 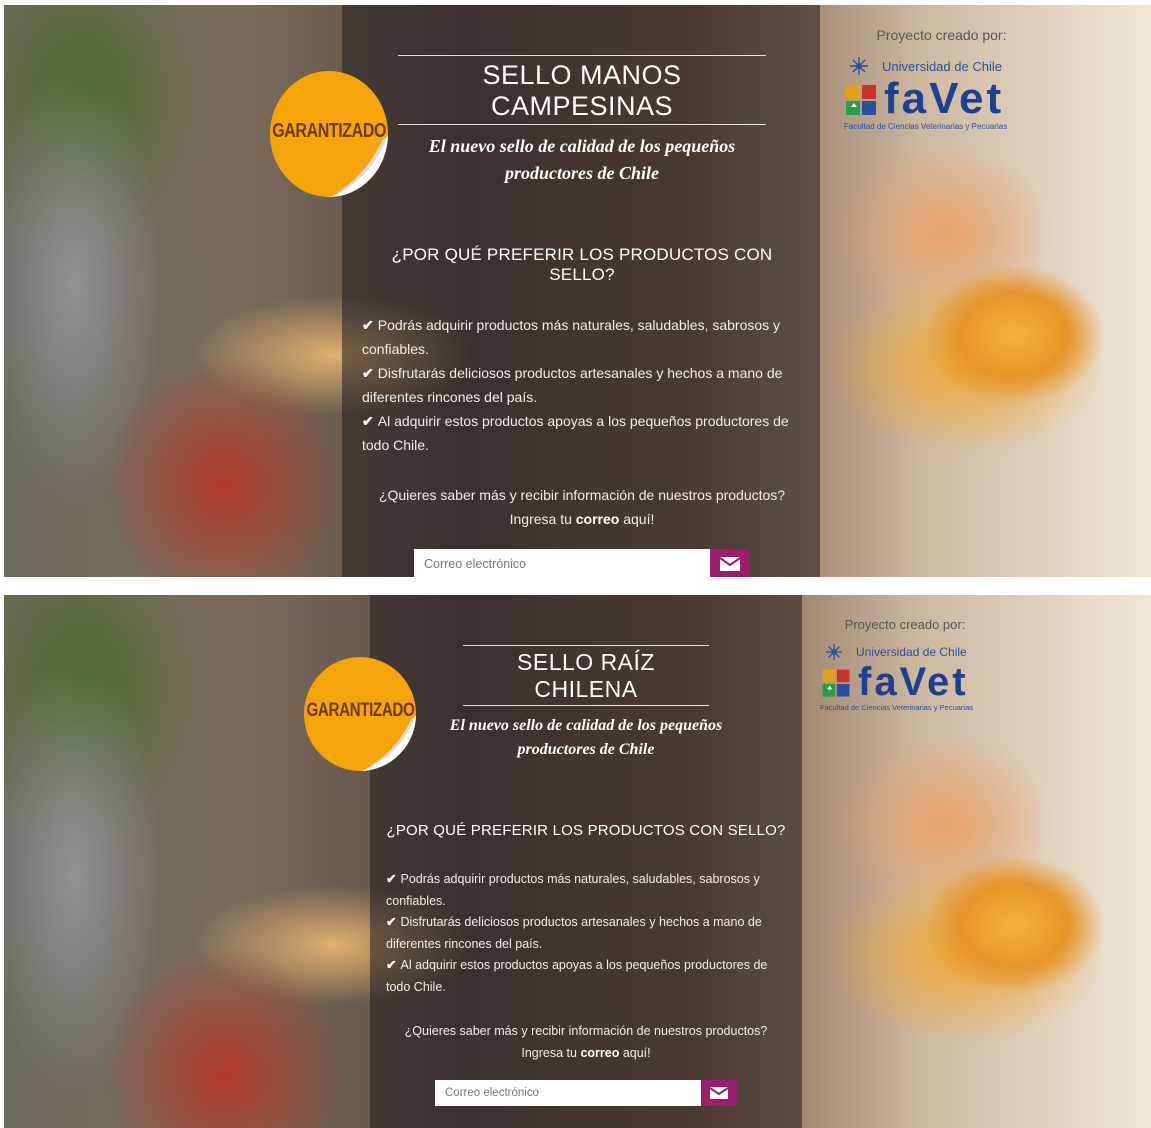 What do you see at coordinates (586, 675) in the screenshot?
I see `page-title: SELLO RAÍZ CHILENA` at bounding box center [586, 675].